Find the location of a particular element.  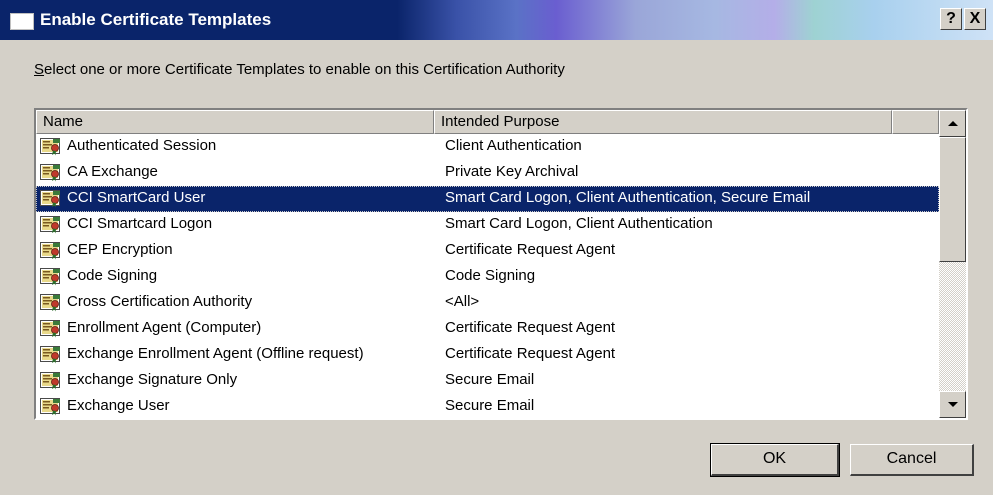

selection-focus-outline is located at coordinates (487, 199).